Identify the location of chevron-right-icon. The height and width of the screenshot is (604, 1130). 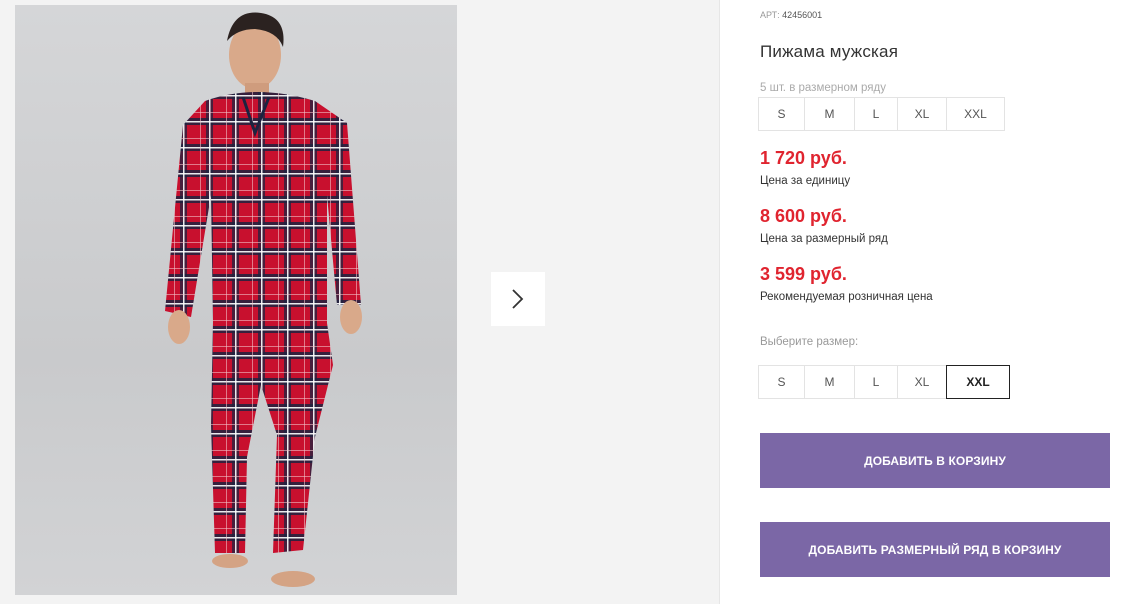
(518, 299).